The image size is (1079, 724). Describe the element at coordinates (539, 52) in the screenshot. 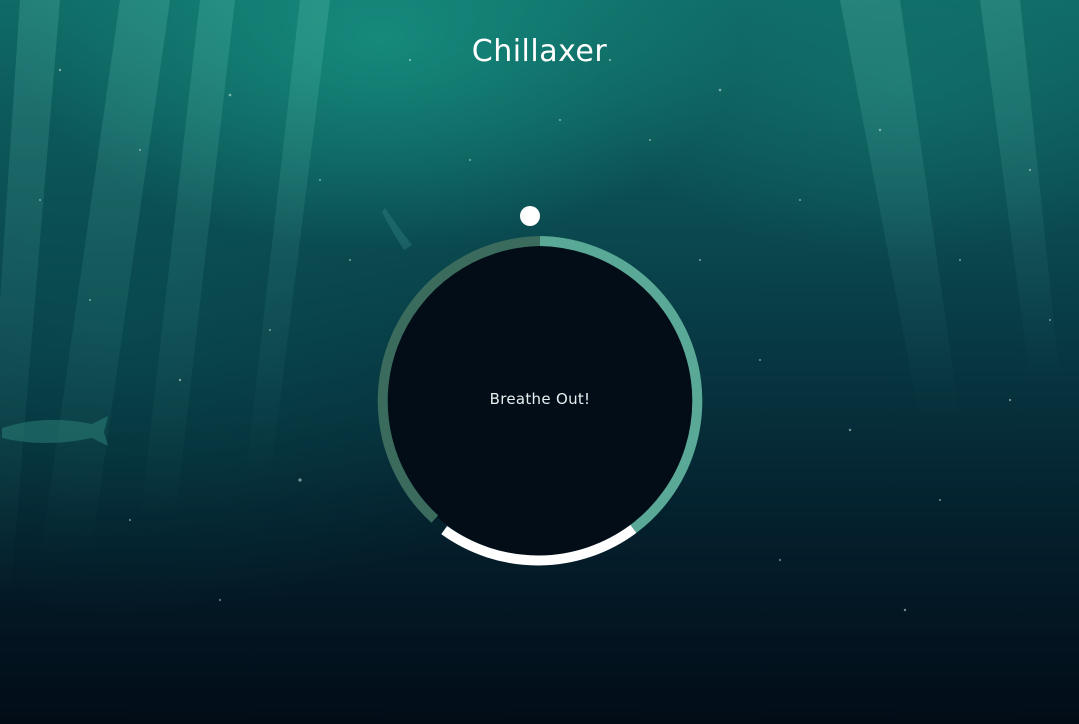

I see `app-title: Chillaxer` at that location.